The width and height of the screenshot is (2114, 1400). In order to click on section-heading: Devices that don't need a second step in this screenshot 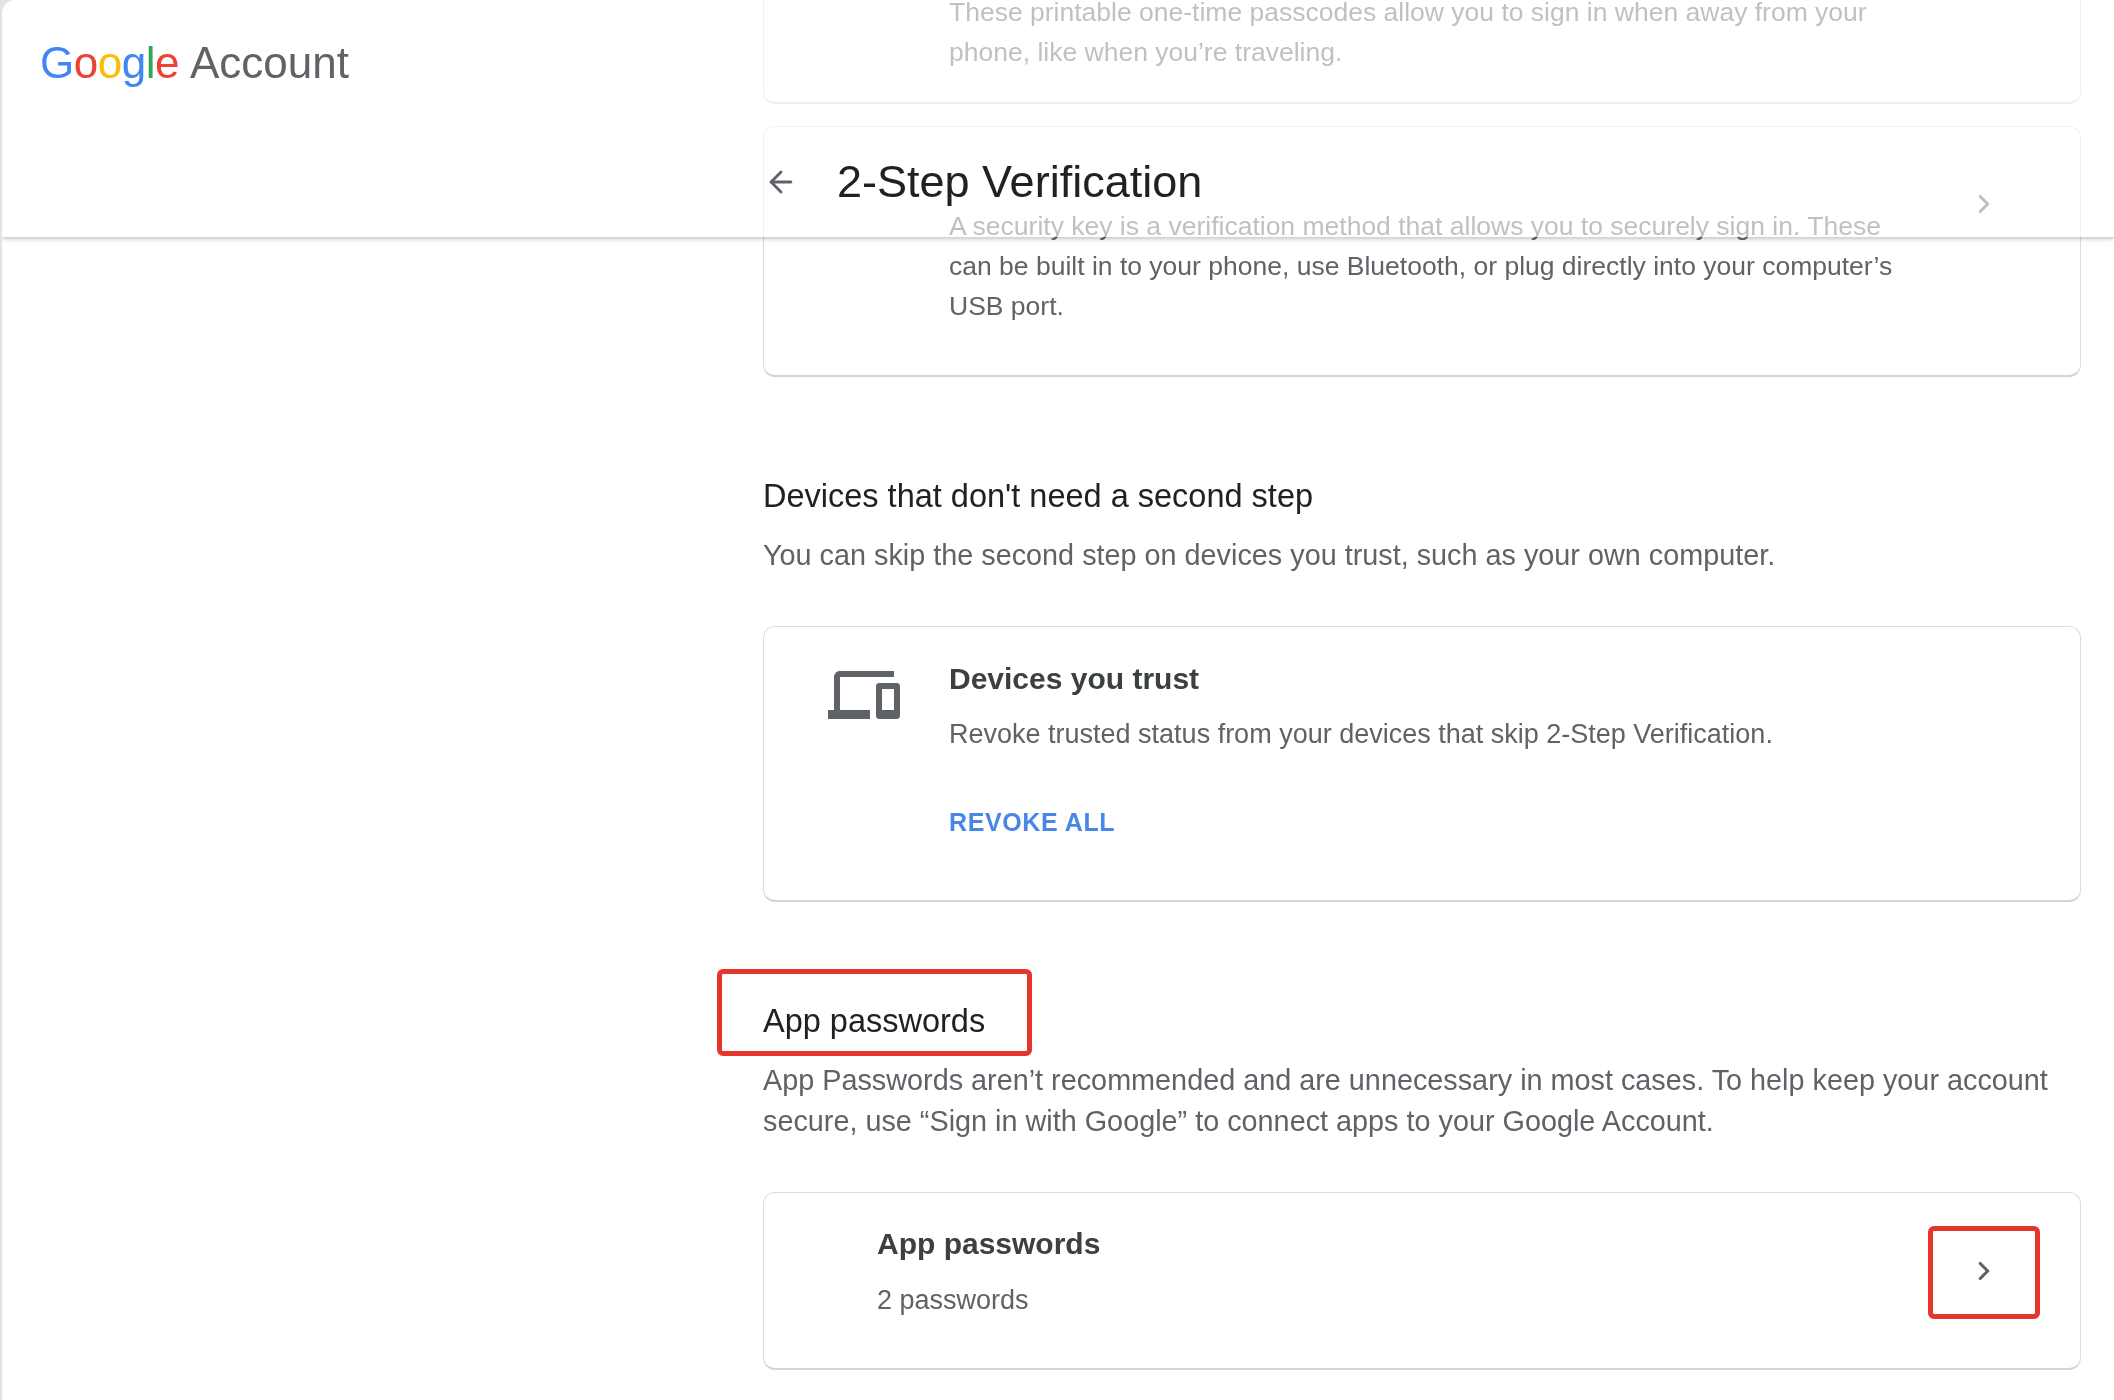, I will do `click(1038, 496)`.